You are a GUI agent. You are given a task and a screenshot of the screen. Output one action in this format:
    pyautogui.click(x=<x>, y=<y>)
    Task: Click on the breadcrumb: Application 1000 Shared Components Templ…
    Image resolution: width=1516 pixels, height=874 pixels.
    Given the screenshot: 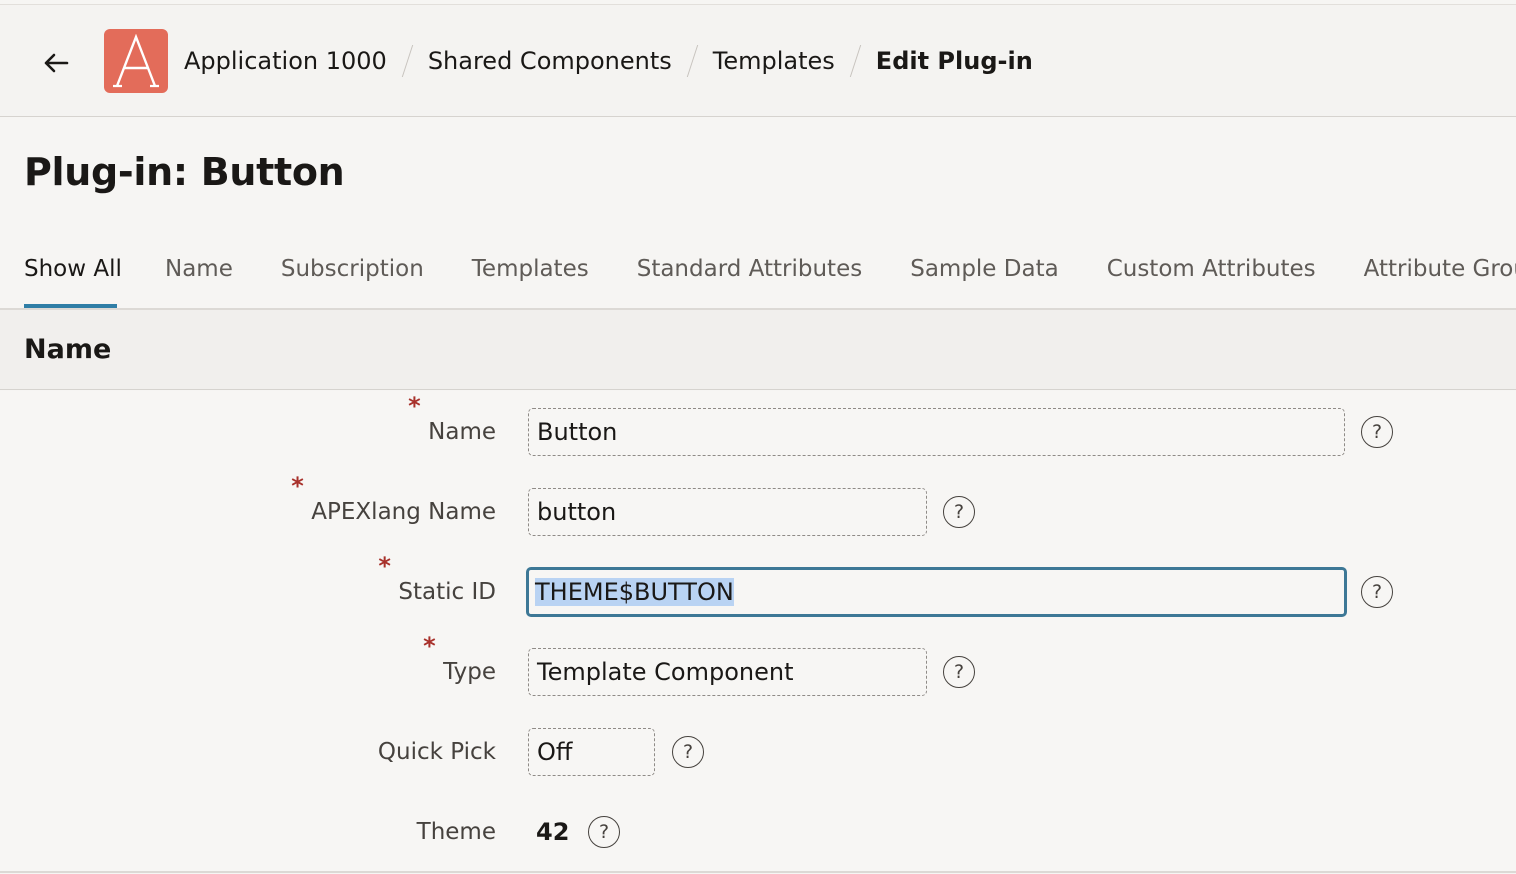 What is the action you would take?
    pyautogui.click(x=608, y=61)
    